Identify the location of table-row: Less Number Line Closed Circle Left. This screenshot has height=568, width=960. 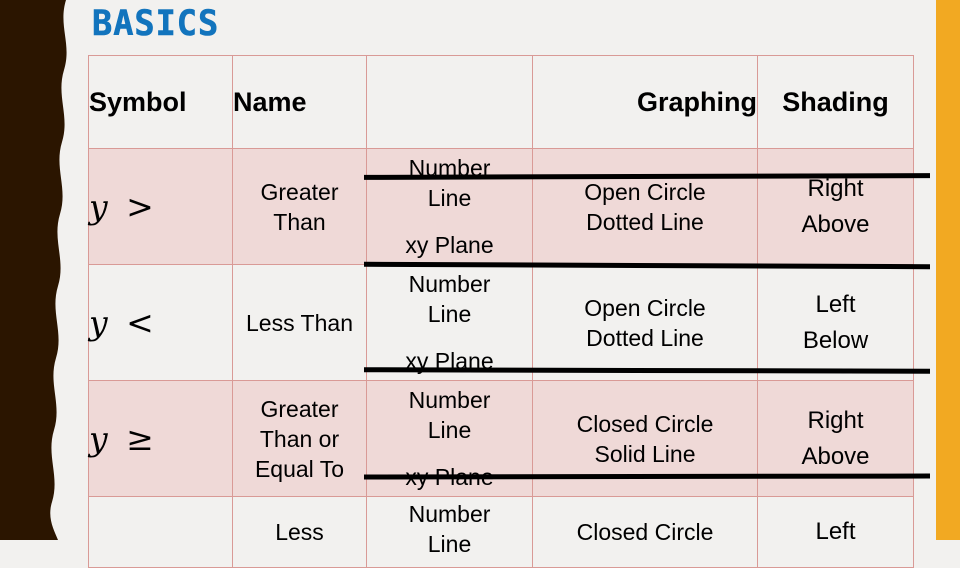
(501, 532).